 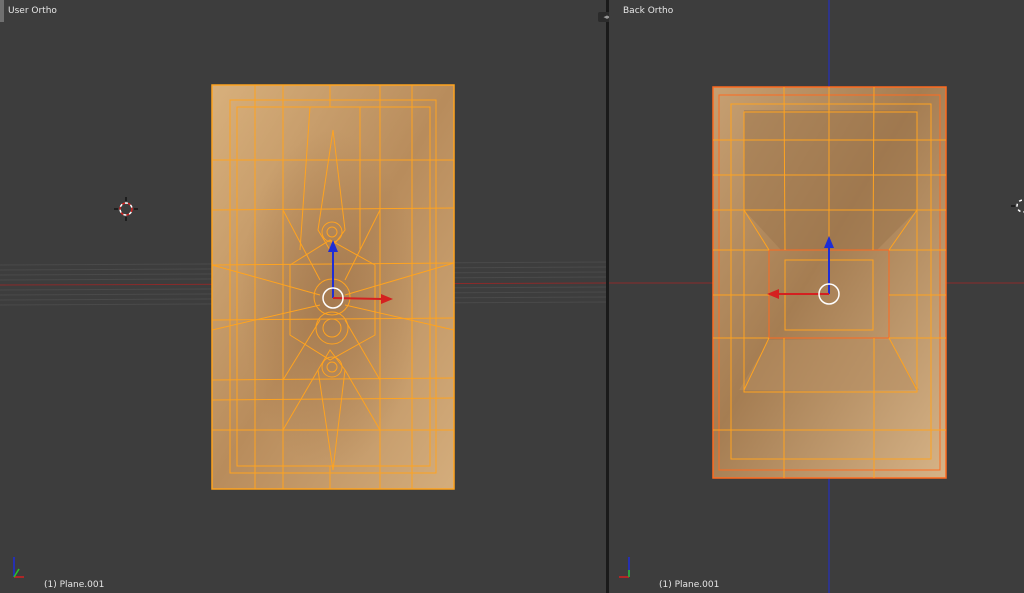 What do you see at coordinates (648, 11) in the screenshot?
I see `viewport-title: Back Ortho` at bounding box center [648, 11].